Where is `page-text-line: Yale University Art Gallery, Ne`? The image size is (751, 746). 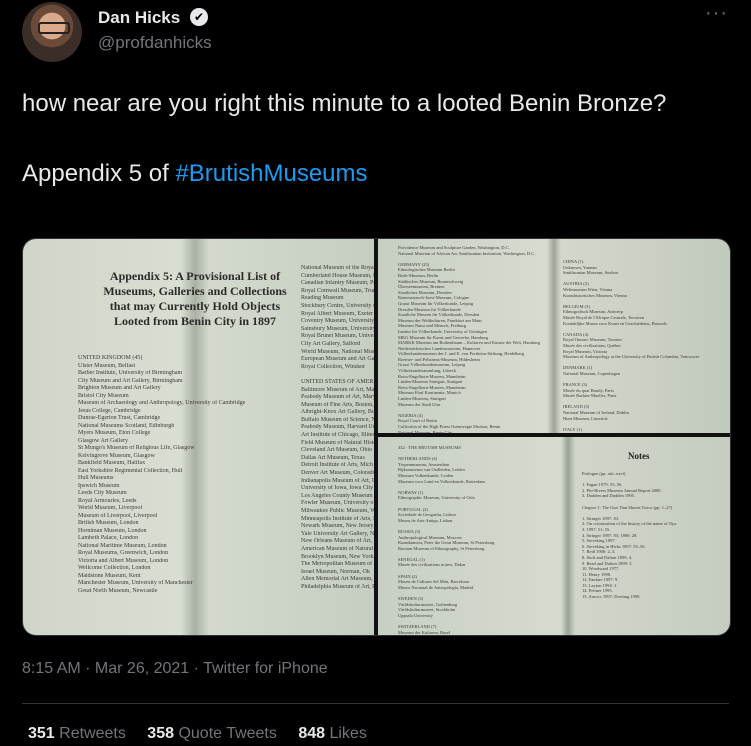 page-text-line: Yale University Art Gallery, Ne is located at coordinates (337, 533).